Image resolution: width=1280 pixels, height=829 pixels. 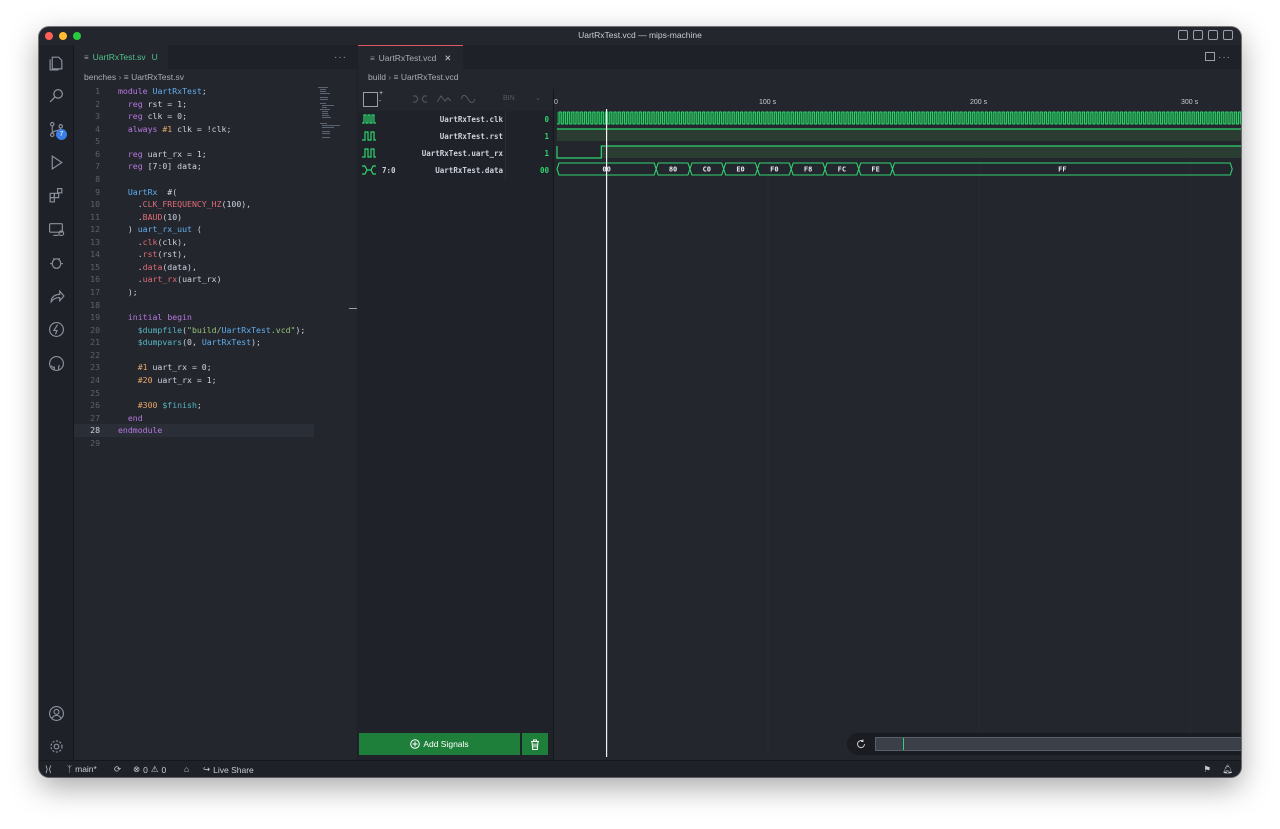 I want to click on close-tab-icon: ✕, so click(x=447, y=58).